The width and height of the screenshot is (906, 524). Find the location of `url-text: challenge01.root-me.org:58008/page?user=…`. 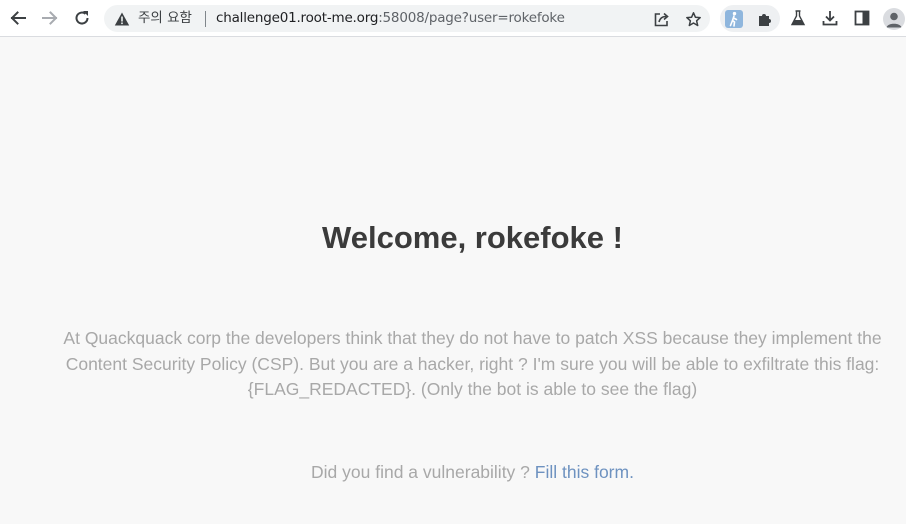

url-text: challenge01.root-me.org:58008/page?user=… is located at coordinates (390, 18).